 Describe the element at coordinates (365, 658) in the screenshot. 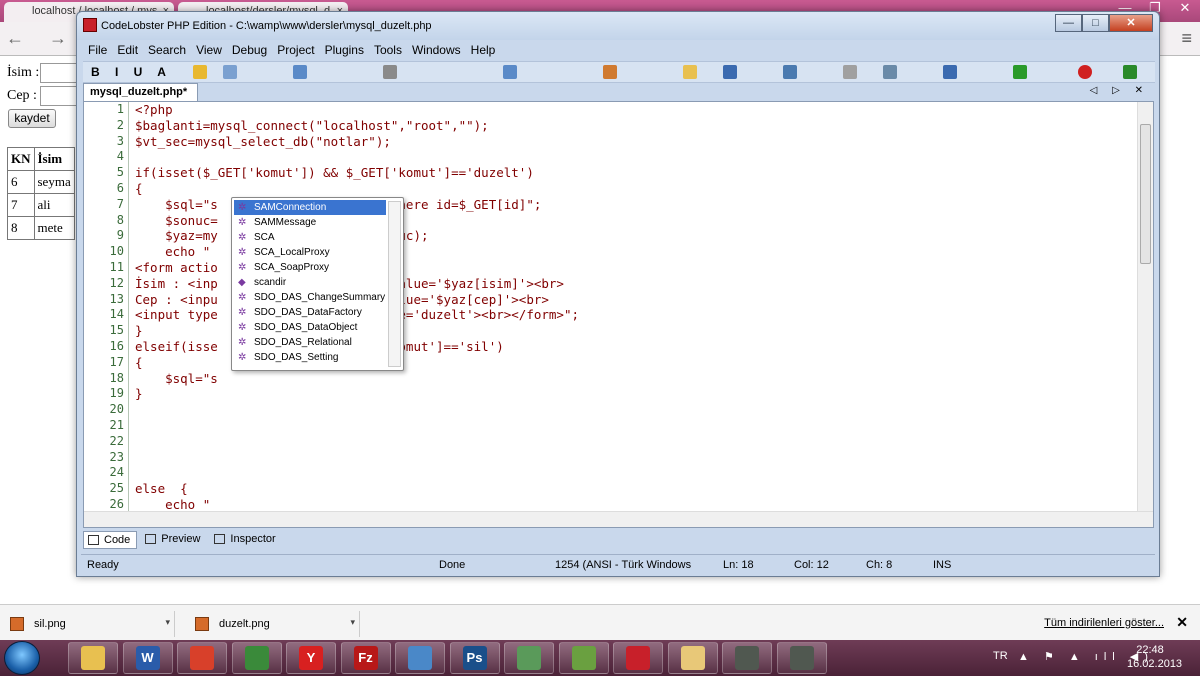

I see `taskbar-app-filezilla: Fz` at that location.